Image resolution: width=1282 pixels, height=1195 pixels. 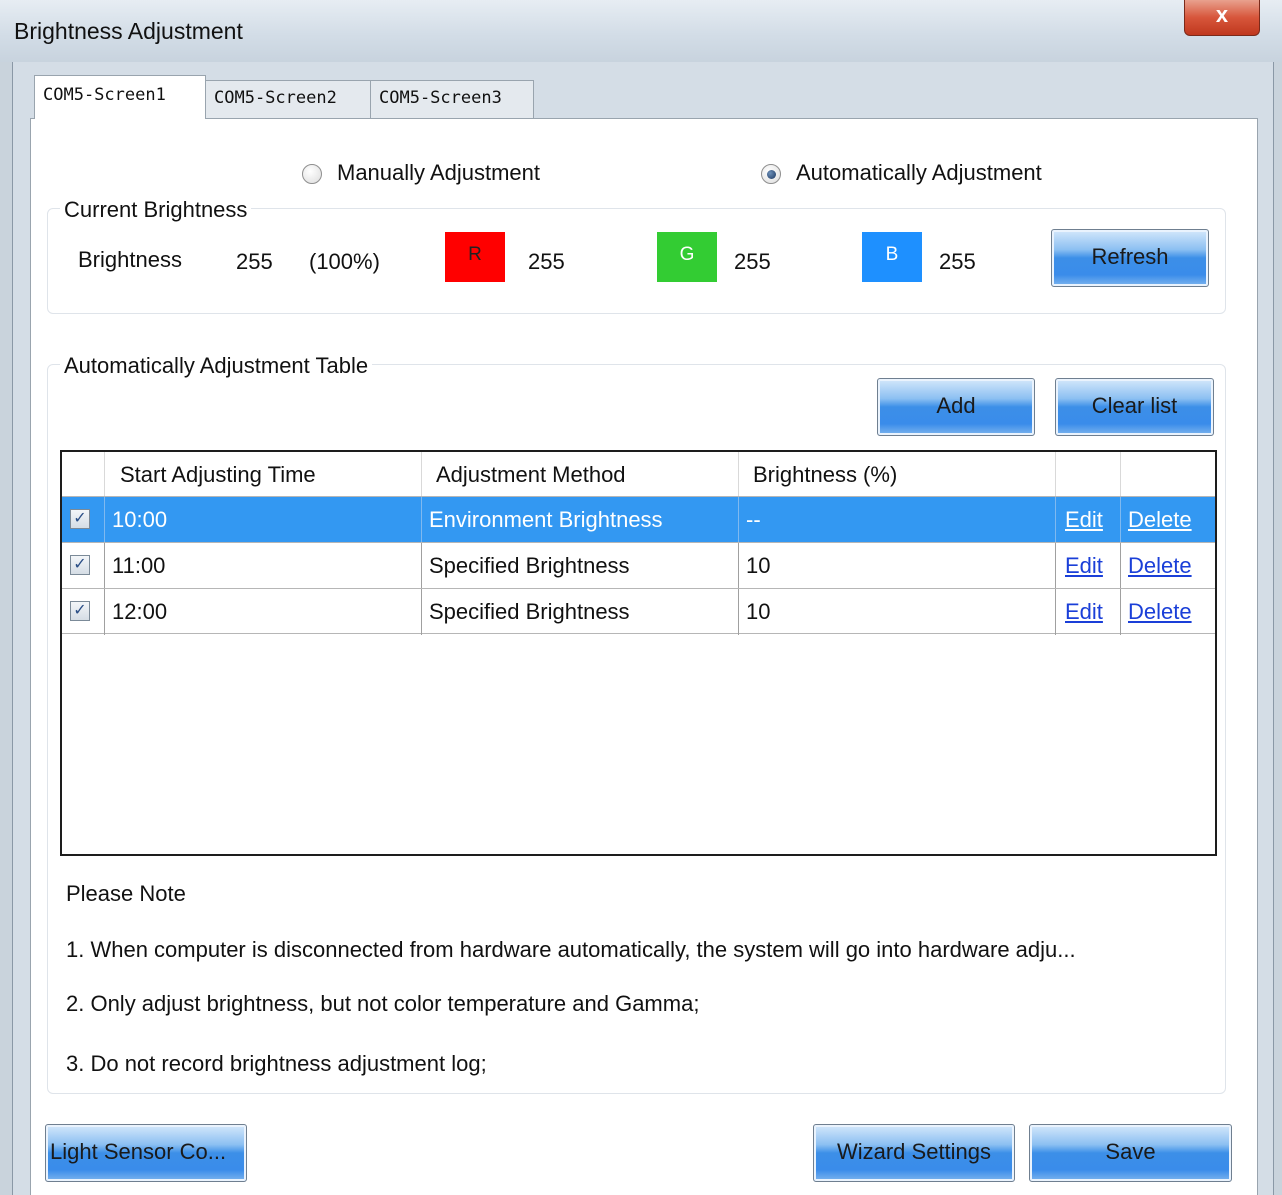 I want to click on manual-adjustment-label: Manually Adjustment, so click(x=438, y=172).